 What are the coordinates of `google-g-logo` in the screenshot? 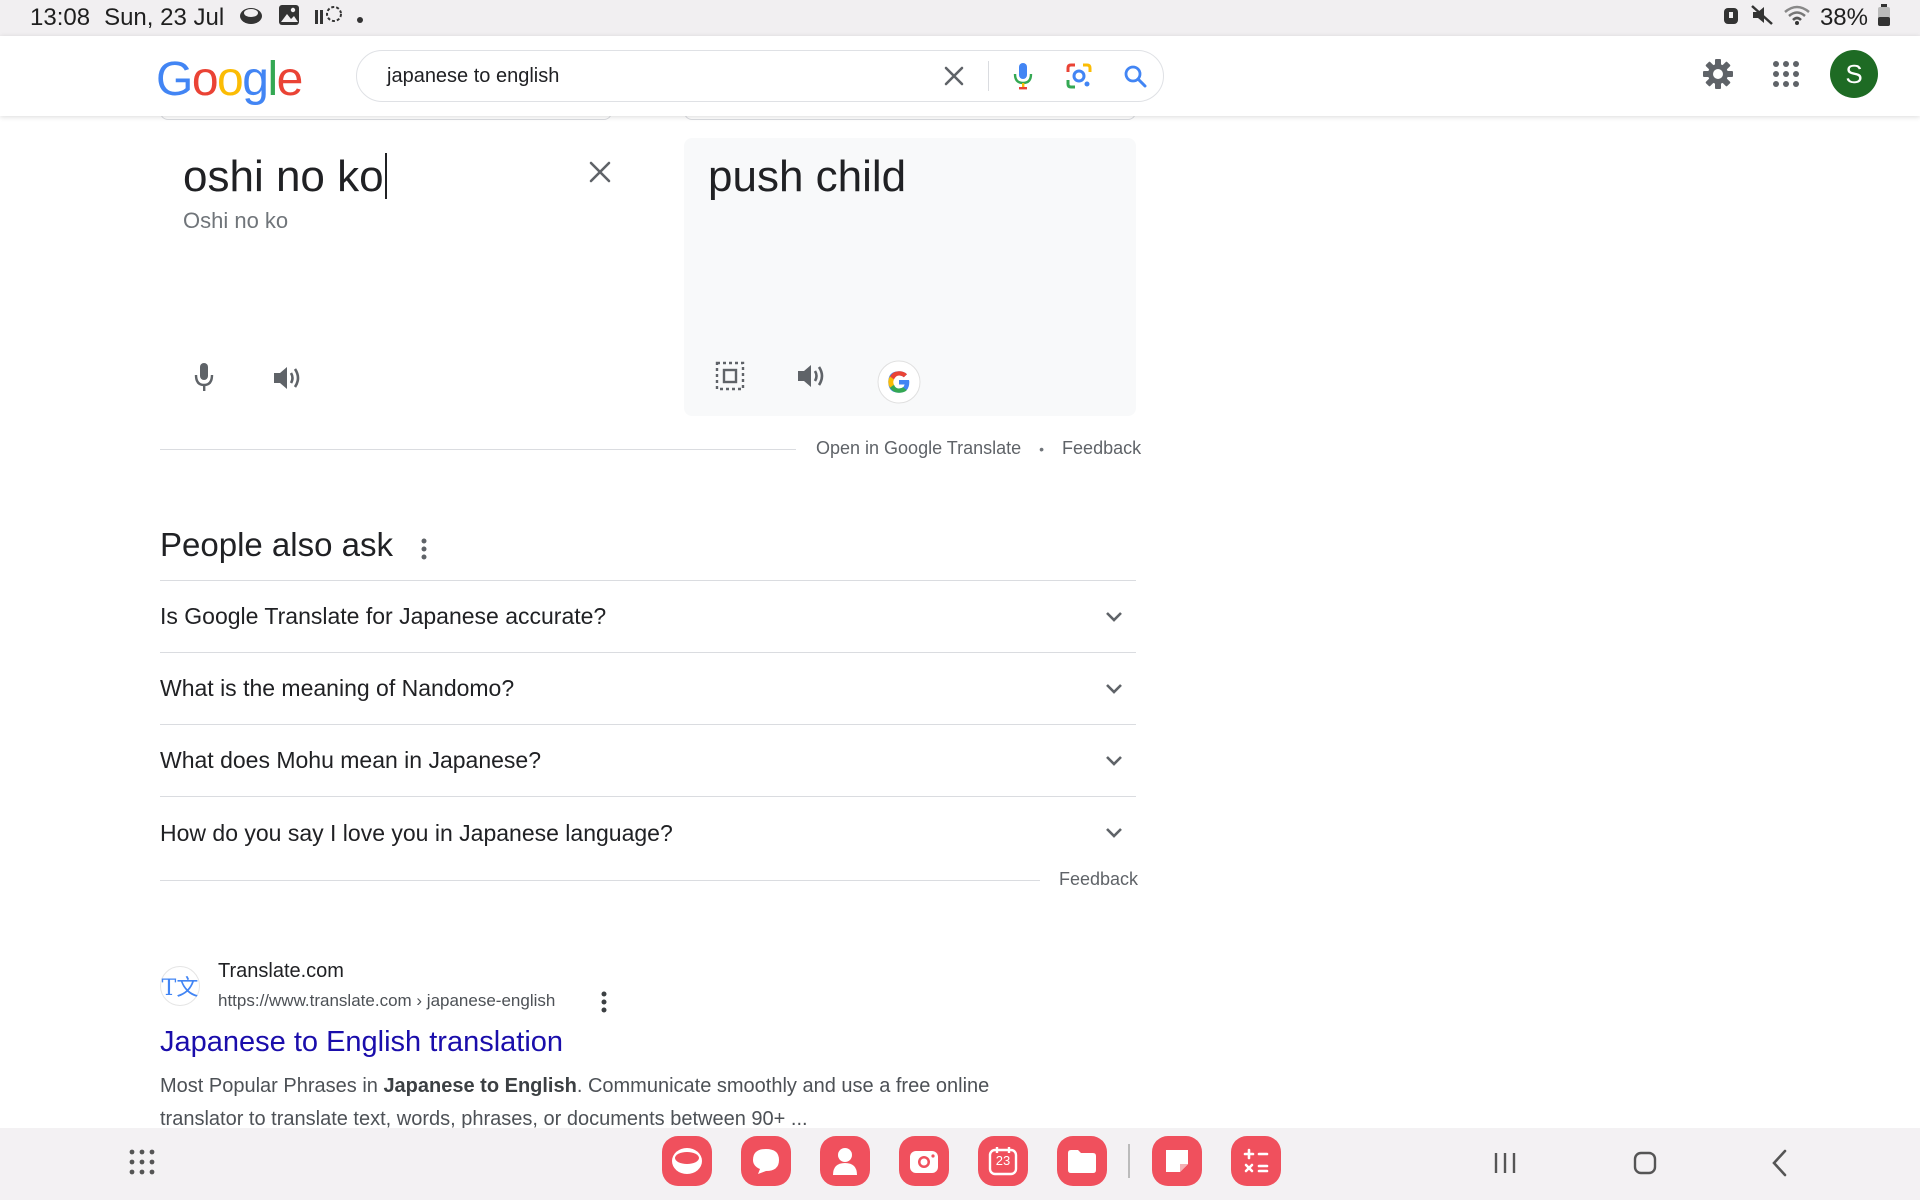 It's located at (899, 384).